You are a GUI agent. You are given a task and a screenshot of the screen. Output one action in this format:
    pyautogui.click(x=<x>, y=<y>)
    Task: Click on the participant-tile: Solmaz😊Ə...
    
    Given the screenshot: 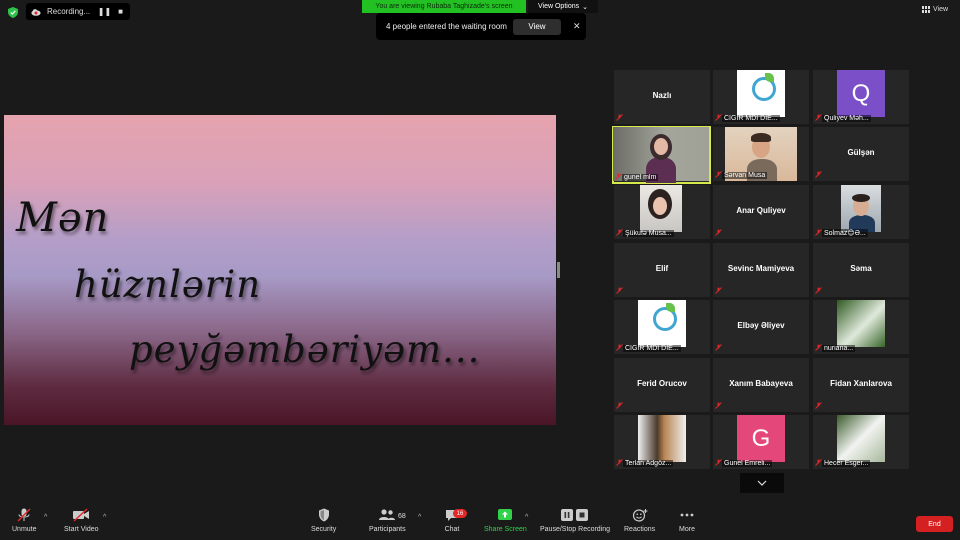 What is the action you would take?
    pyautogui.click(x=861, y=212)
    